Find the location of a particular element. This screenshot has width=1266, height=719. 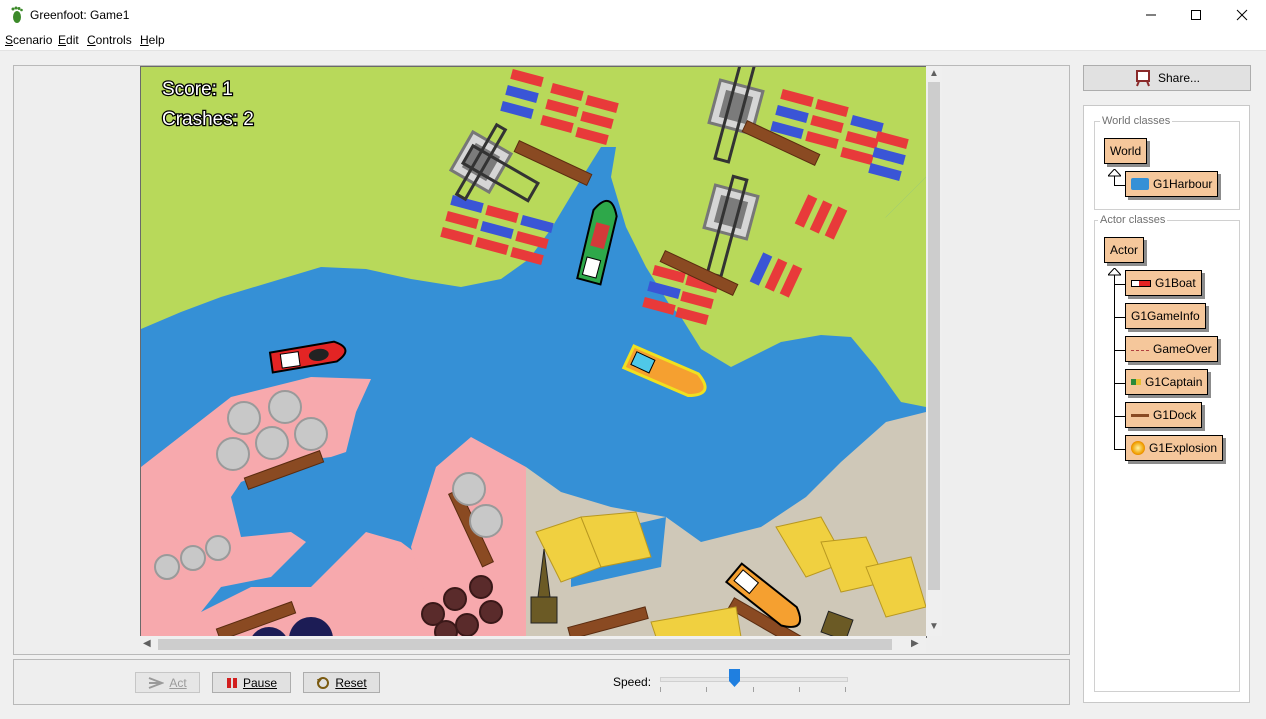

maximize-icon is located at coordinates (1196, 15).